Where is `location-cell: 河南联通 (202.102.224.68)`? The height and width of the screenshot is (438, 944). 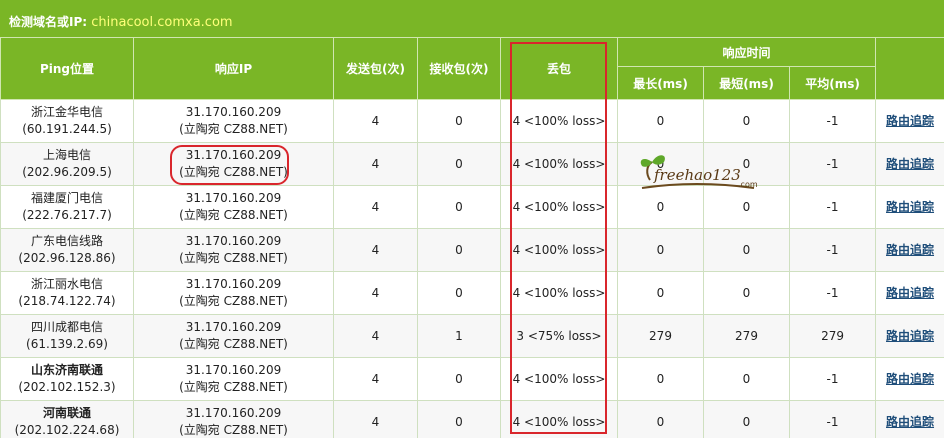 location-cell: 河南联通 (202.102.224.68) is located at coordinates (67, 419).